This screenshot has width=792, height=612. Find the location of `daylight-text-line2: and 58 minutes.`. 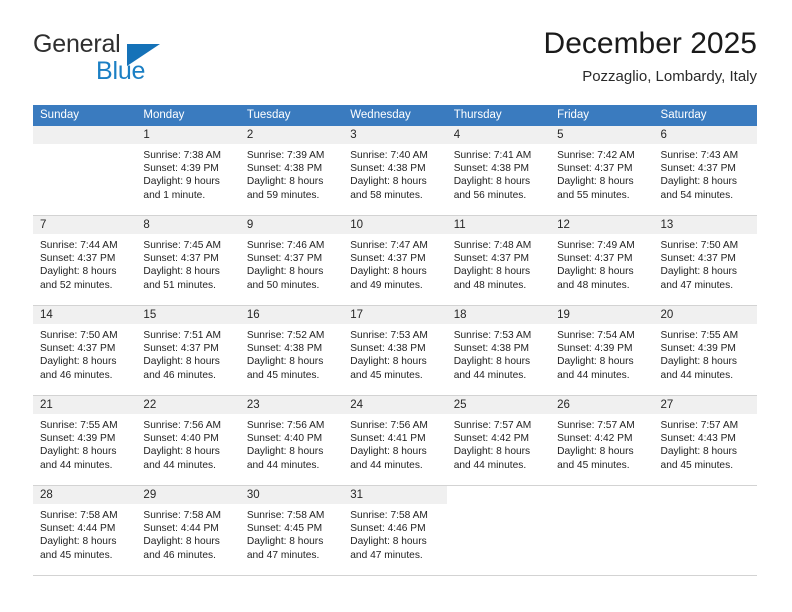

daylight-text-line2: and 58 minutes. is located at coordinates (386, 195).